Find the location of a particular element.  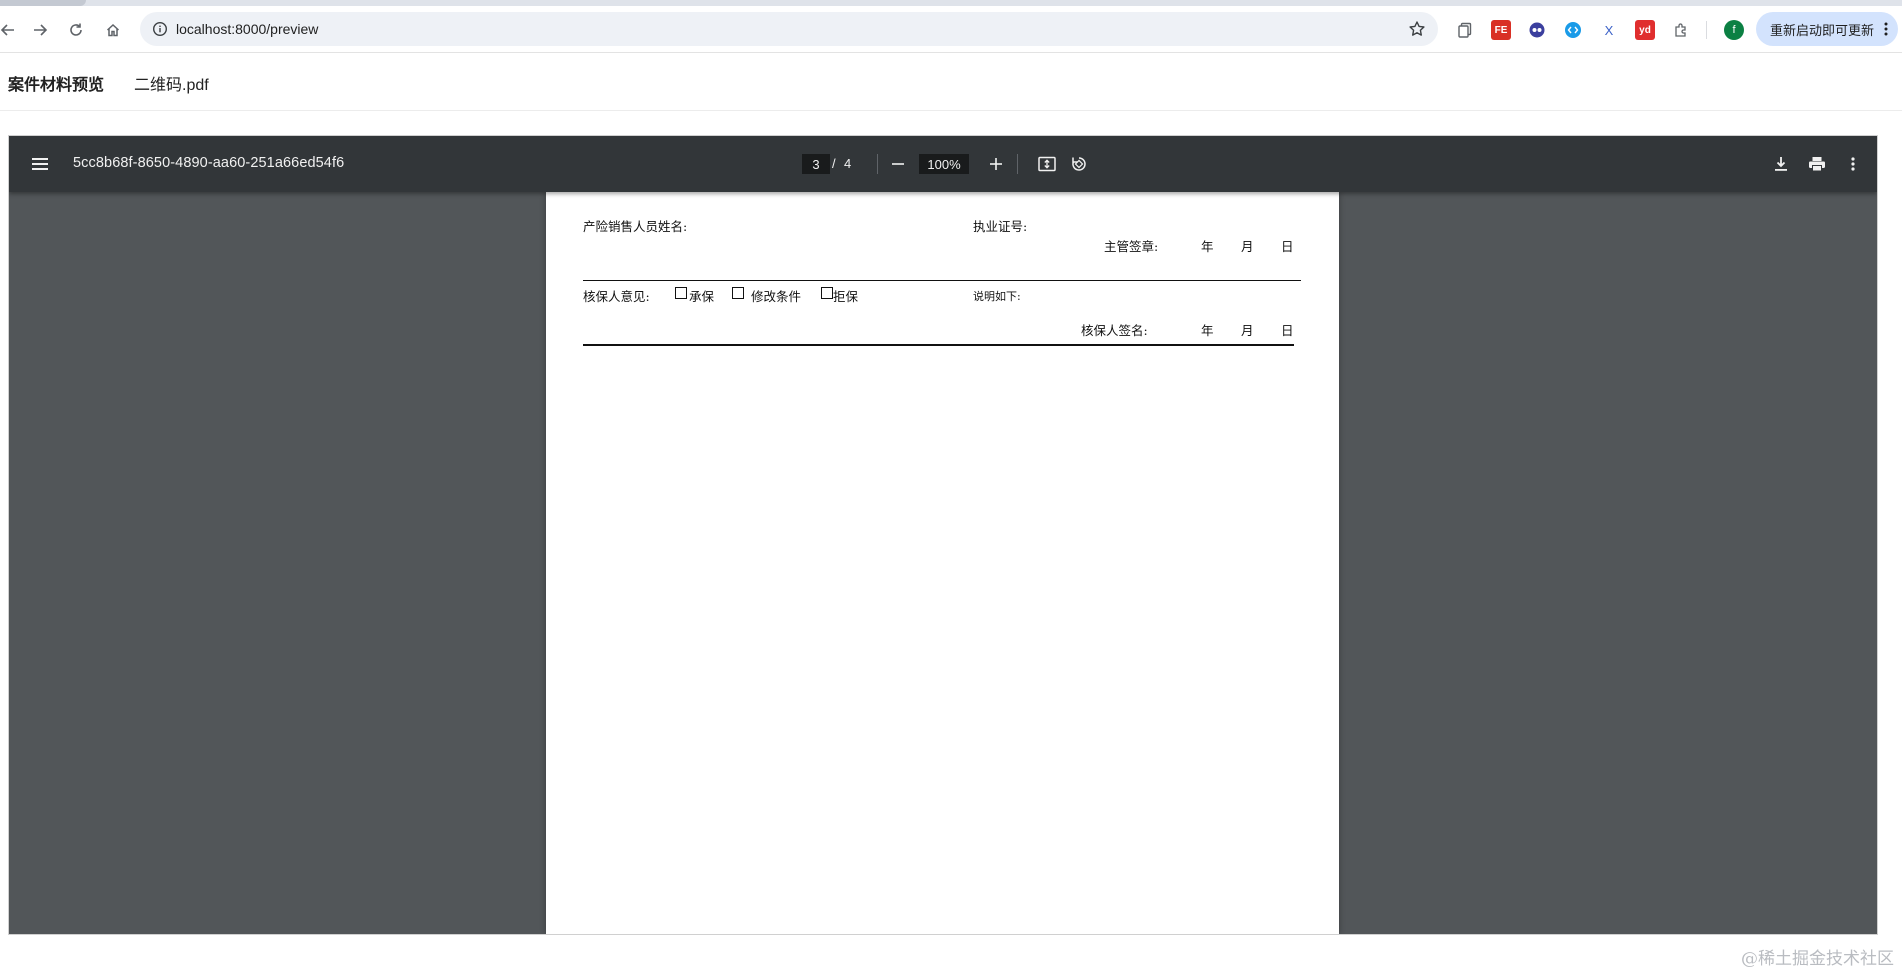

page-total: 4 is located at coordinates (848, 163).